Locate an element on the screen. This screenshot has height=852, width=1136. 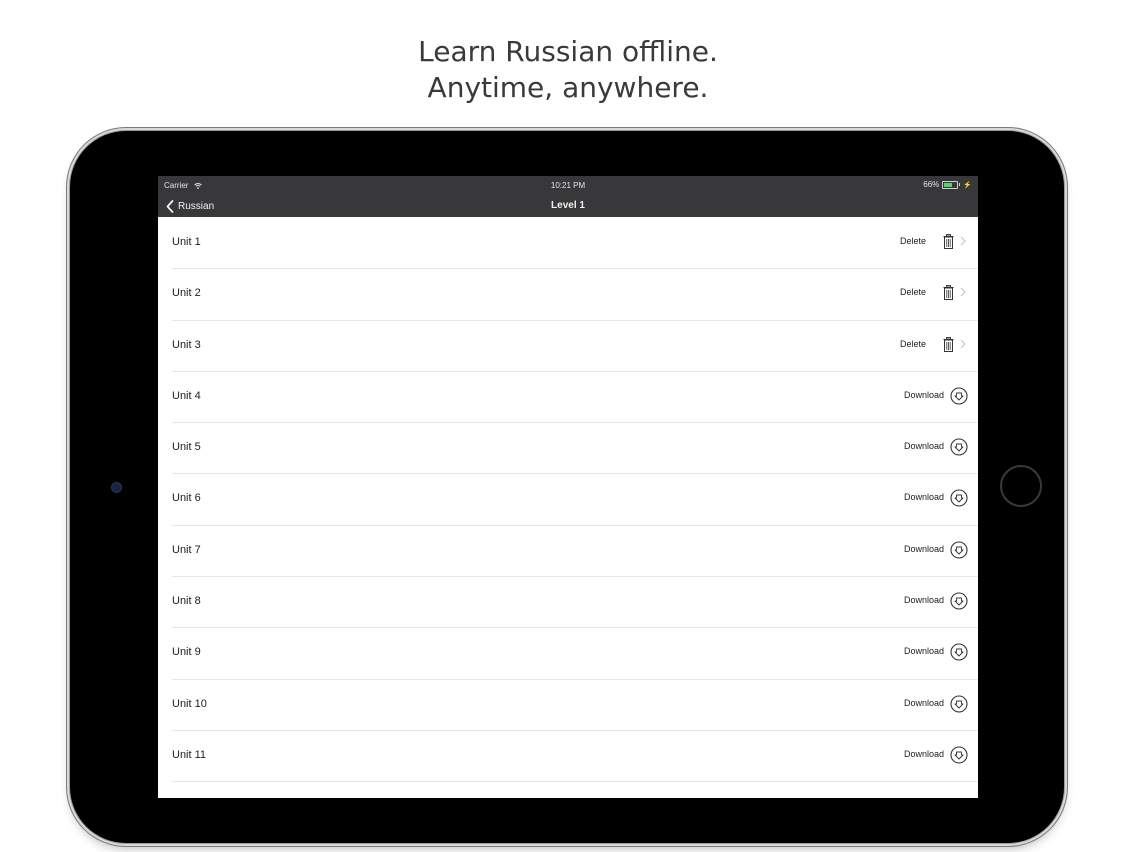
battery-icon is located at coordinates (950, 184).